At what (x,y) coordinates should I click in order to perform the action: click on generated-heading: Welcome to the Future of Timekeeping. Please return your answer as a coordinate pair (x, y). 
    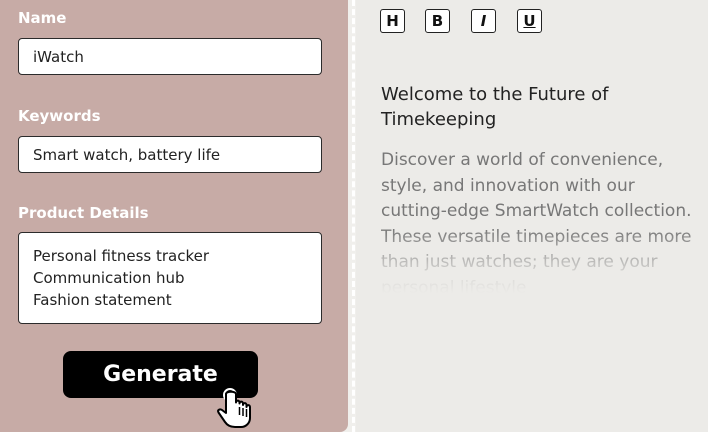
    Looking at the image, I should click on (495, 107).